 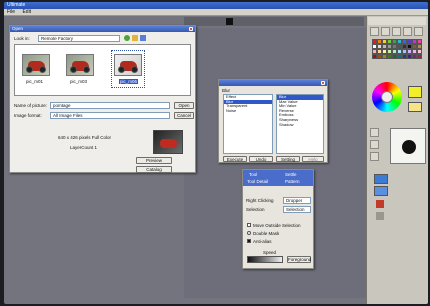 What do you see at coordinates (273, 83) in the screenshot?
I see `blur-dialog-title` at bounding box center [273, 83].